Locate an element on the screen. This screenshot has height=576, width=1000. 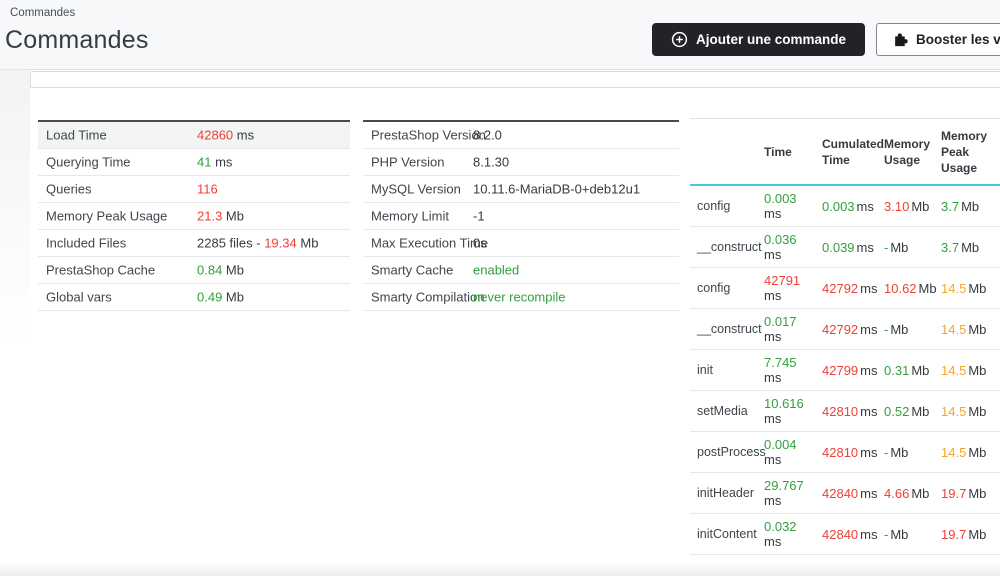
page-header: Commandes Commandes Ajouter une commande is located at coordinates (500, 35).